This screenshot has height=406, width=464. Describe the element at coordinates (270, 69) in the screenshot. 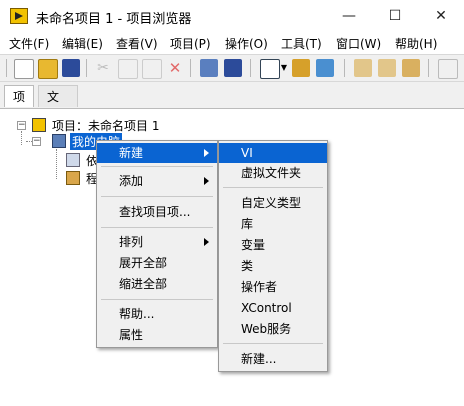

I see `view-icon` at that location.